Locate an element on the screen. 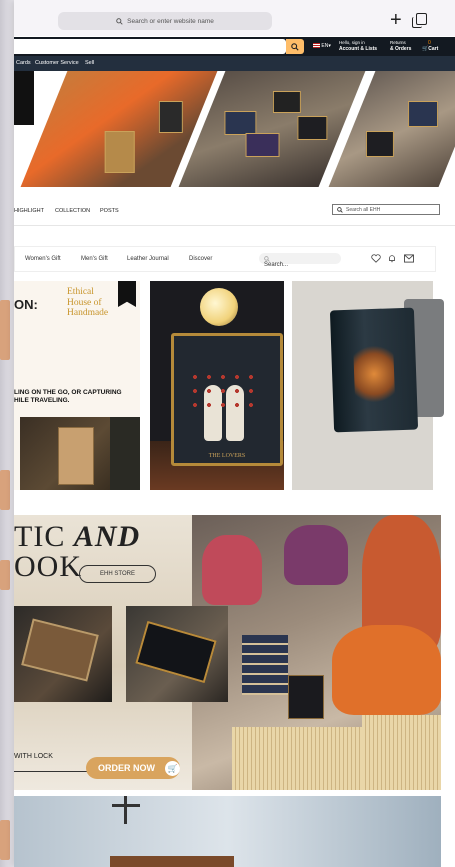 Image resolution: width=455 pixels, height=867 pixels. store-nav-highlight: HIGHLIGHT is located at coordinates (29, 211).